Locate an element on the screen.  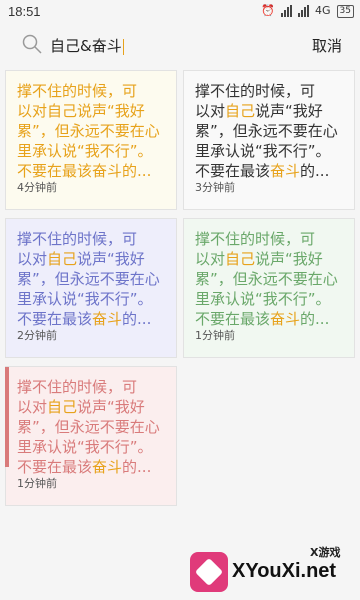
cancel-button: 取消 is located at coordinates (327, 45).